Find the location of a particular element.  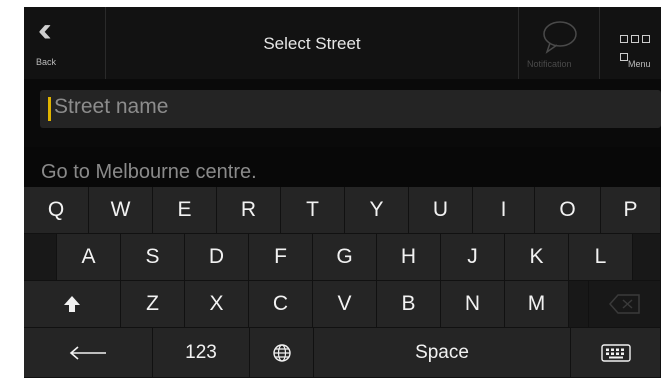

keyboard-row-3: Z X C V B N M is located at coordinates (342, 304).